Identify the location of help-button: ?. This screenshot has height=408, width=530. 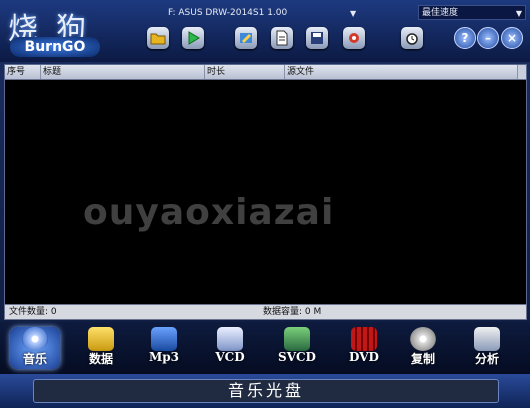
(465, 38).